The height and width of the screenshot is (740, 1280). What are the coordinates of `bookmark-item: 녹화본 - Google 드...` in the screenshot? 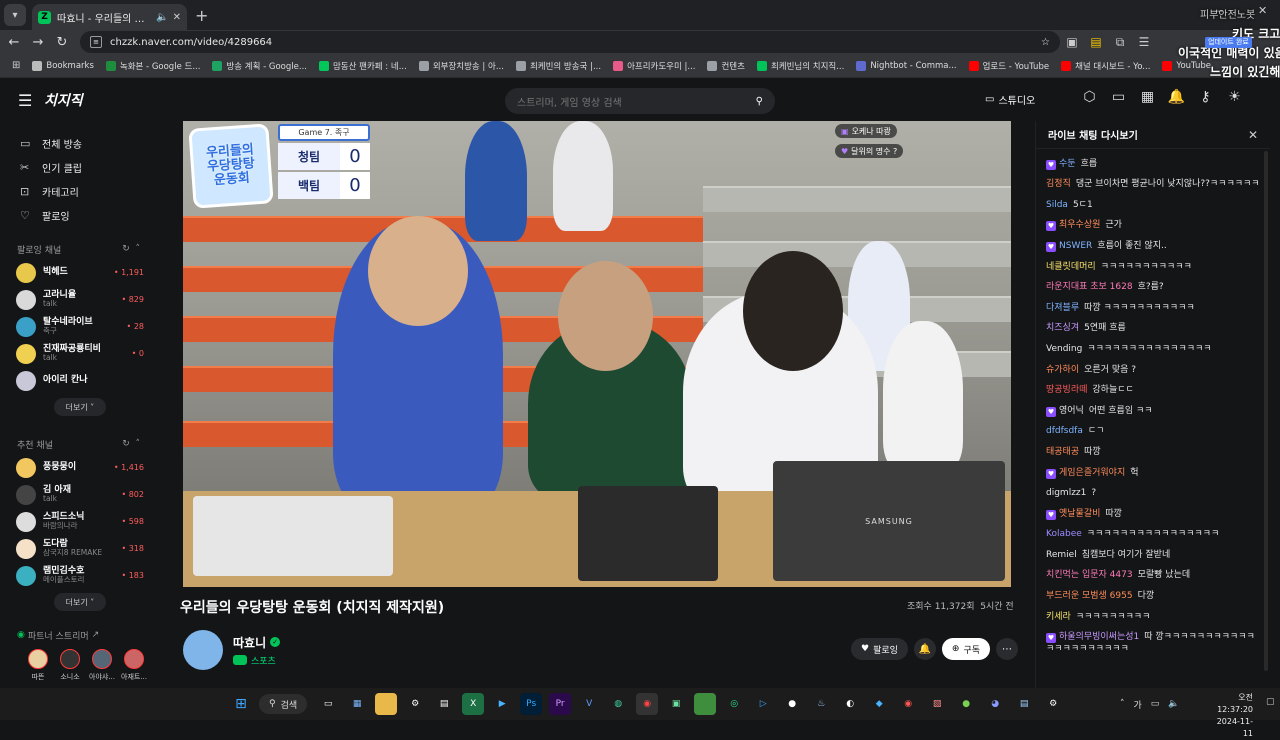 It's located at (152, 66).